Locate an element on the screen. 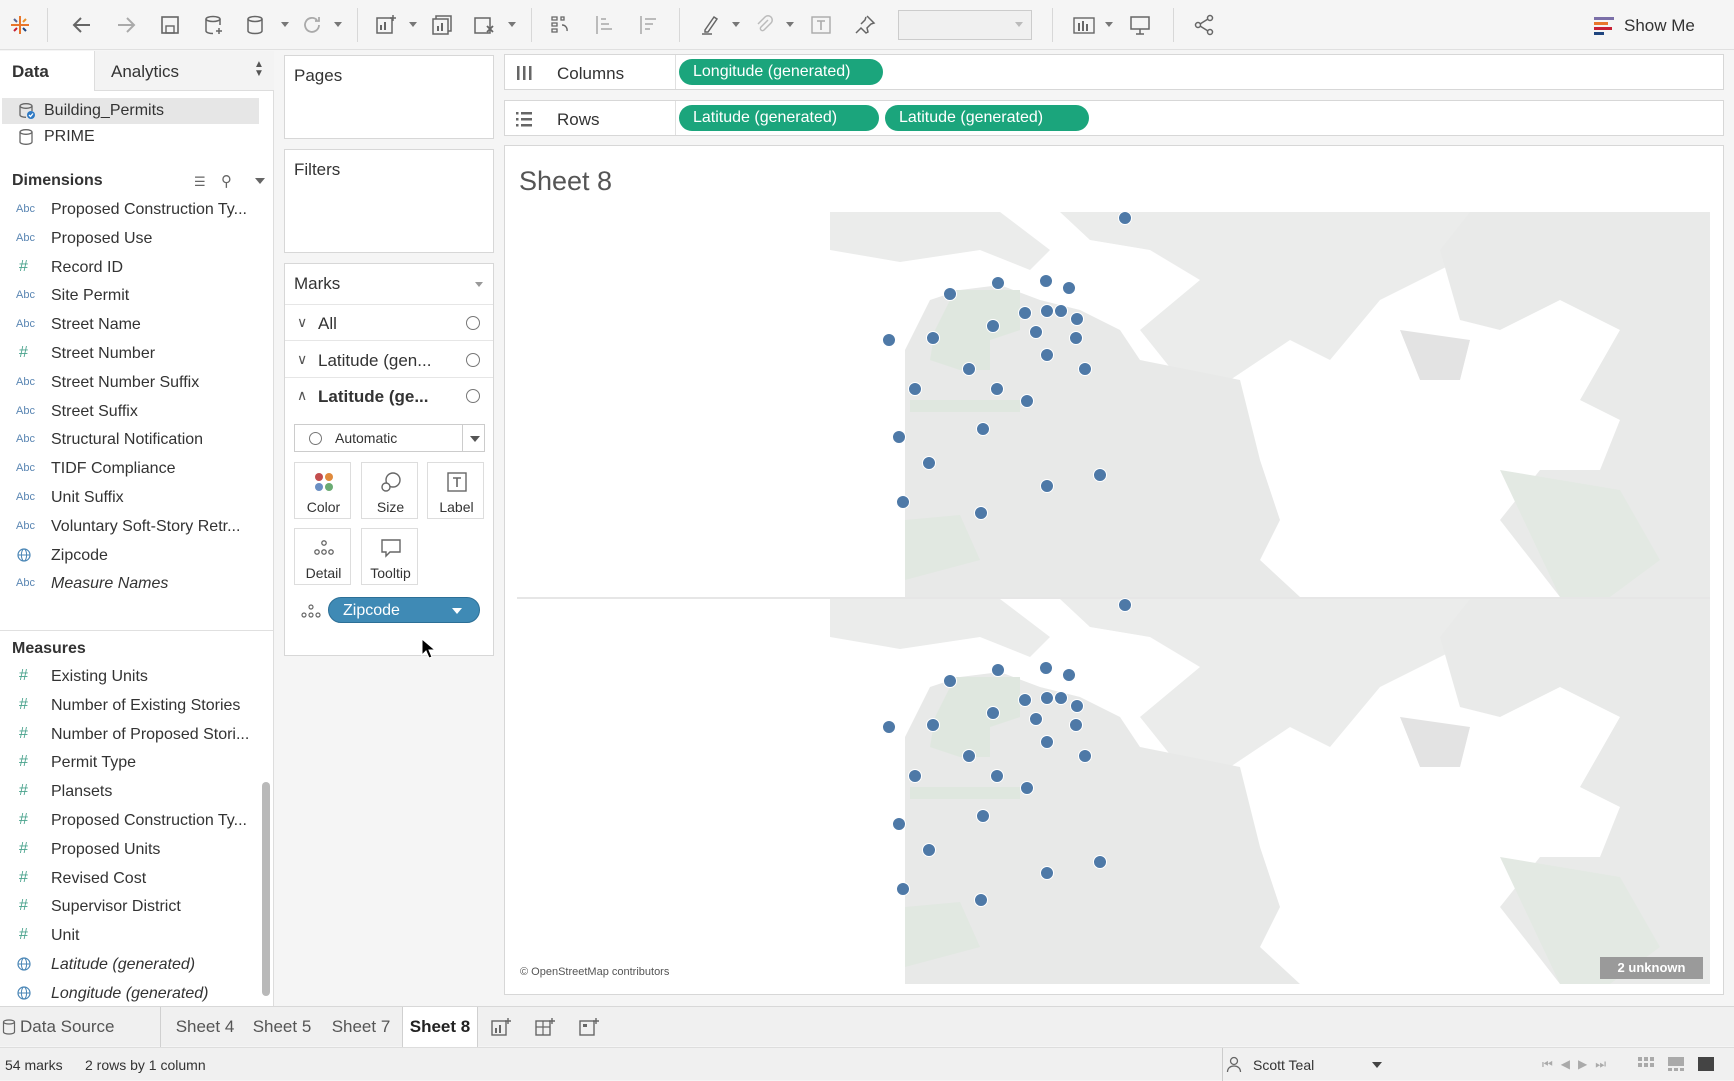 This screenshot has width=1734, height=1081. tab-sheet-8: Sheet 8 is located at coordinates (440, 1027).